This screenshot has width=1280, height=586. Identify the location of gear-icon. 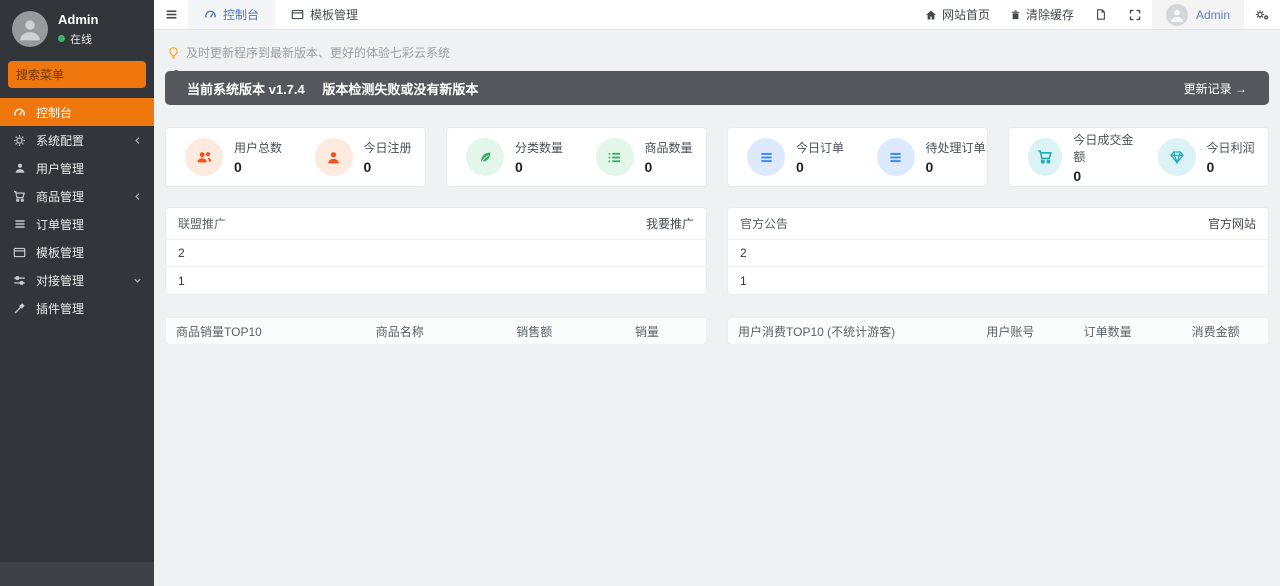
(19, 140).